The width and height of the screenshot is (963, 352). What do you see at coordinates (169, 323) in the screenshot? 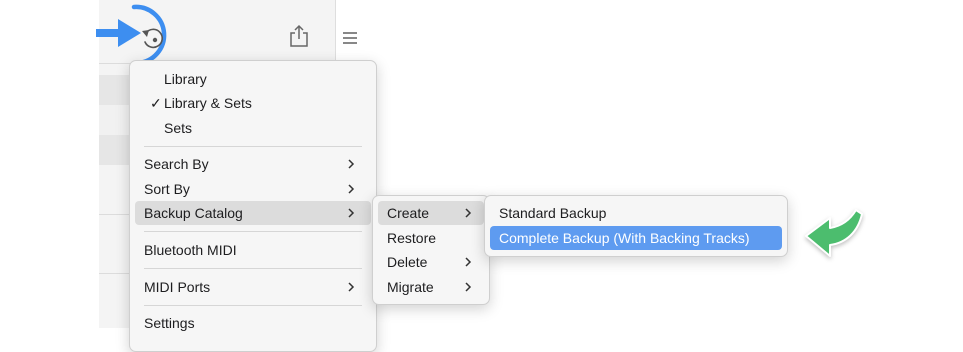
I see `menu-item-label: Settings` at bounding box center [169, 323].